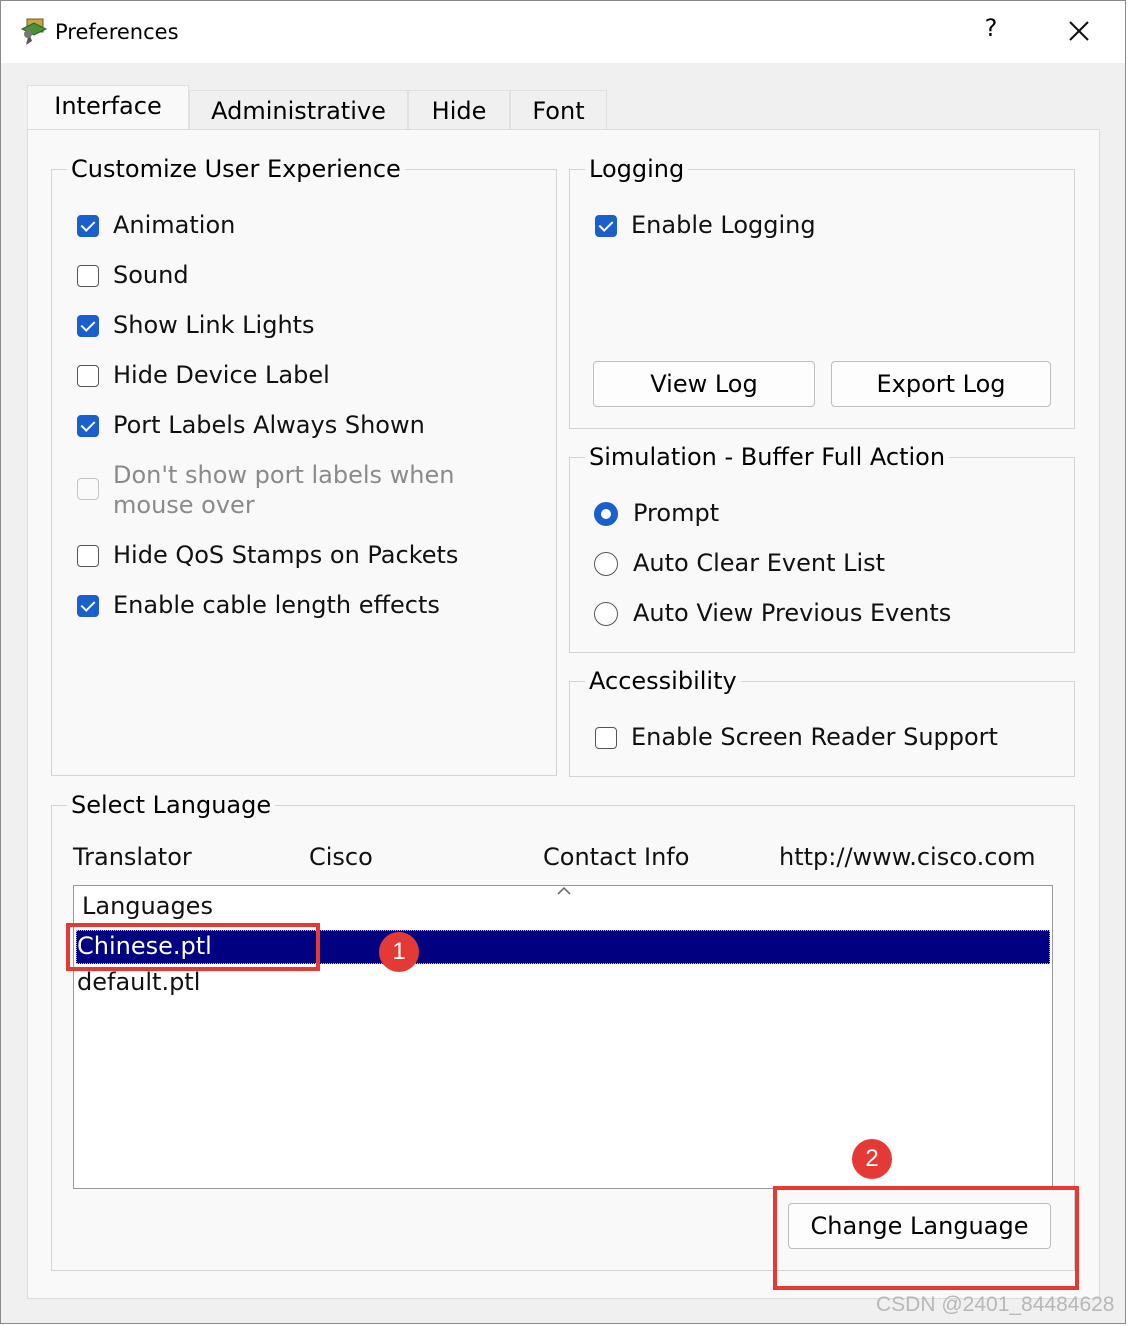 This screenshot has width=1128, height=1326. I want to click on show-link-lights-label: Show Link Lights, so click(214, 325).